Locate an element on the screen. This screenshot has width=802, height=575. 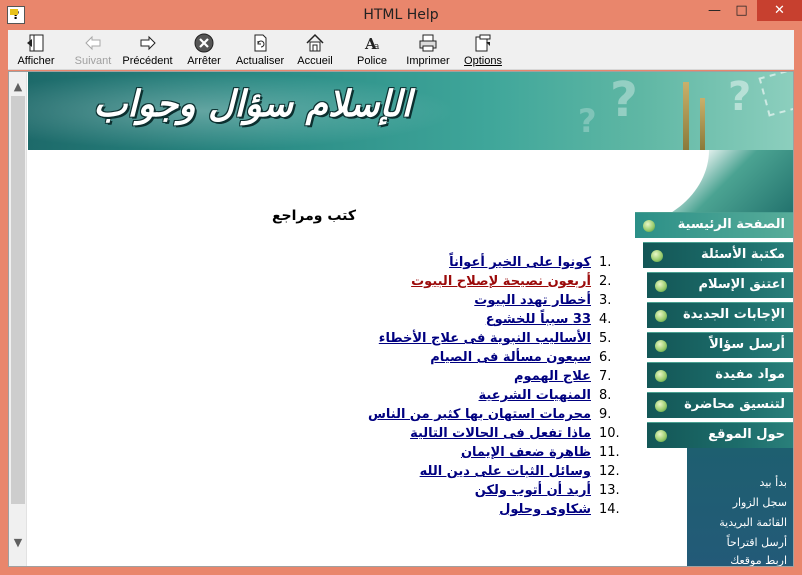
font-icon: A a is located at coordinates (372, 44).